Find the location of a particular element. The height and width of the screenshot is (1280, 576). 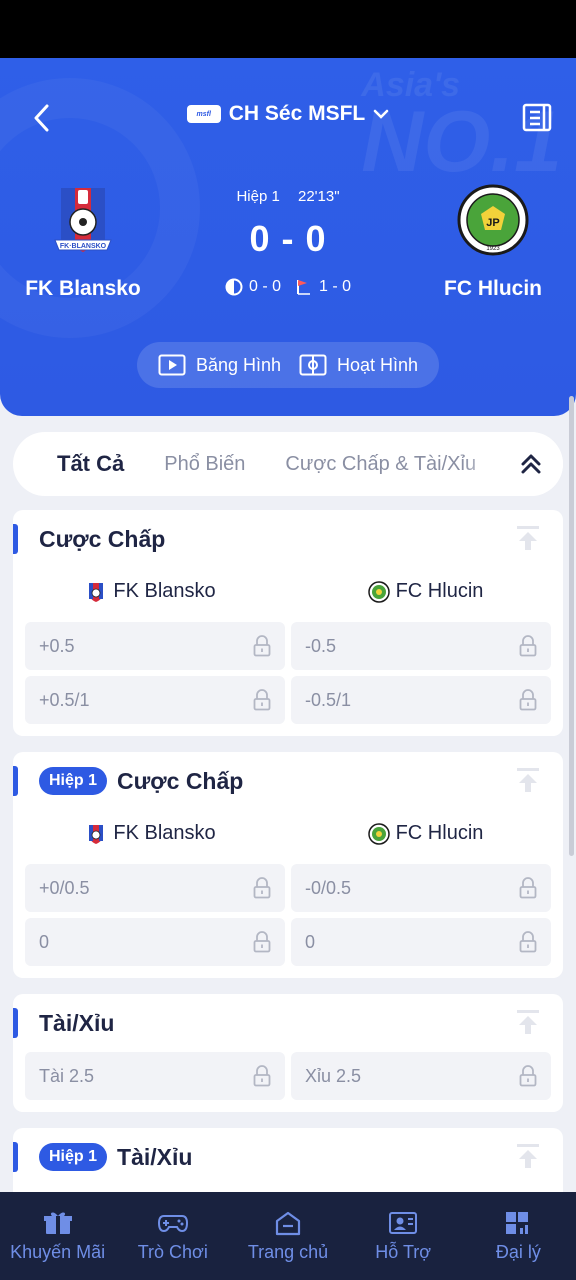

nav-label: Đại lý is located at coordinates (518, 1251).